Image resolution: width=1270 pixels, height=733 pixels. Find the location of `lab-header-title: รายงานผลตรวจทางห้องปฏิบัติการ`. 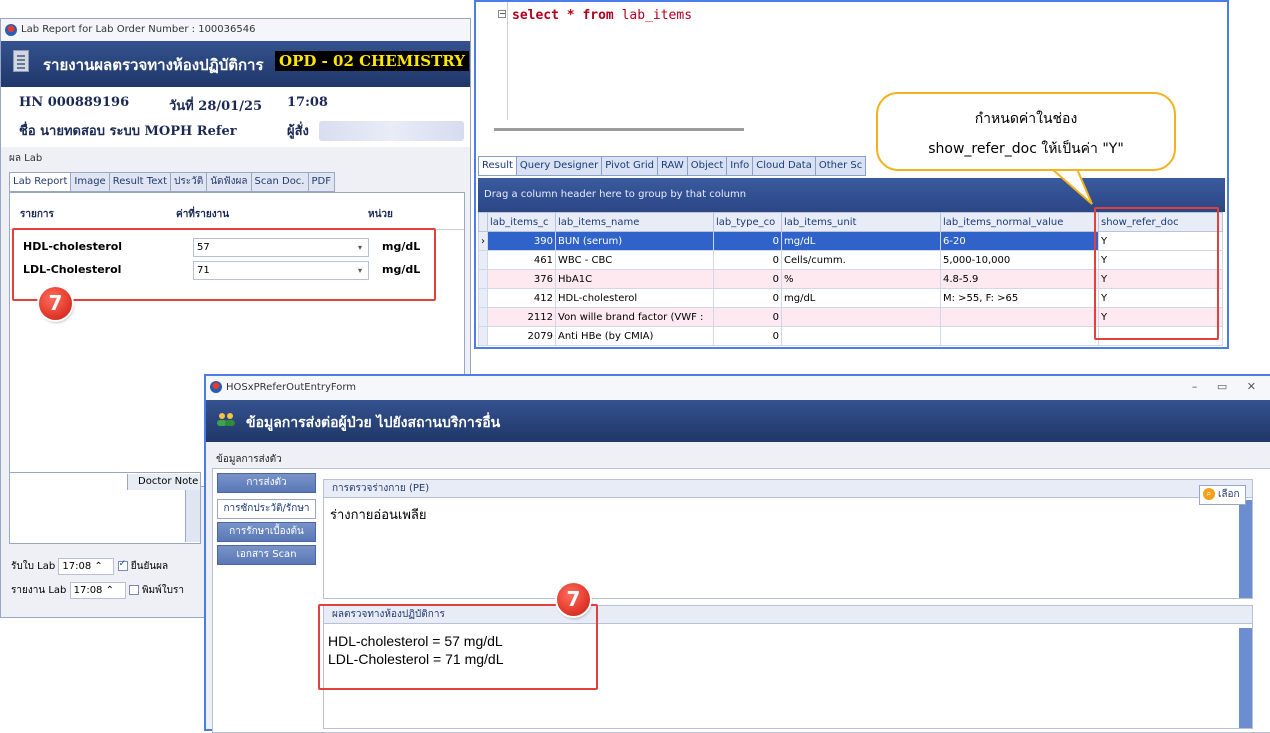

lab-header-title: รายงานผลตรวจทางห้องปฏิบัติการ is located at coordinates (153, 65).